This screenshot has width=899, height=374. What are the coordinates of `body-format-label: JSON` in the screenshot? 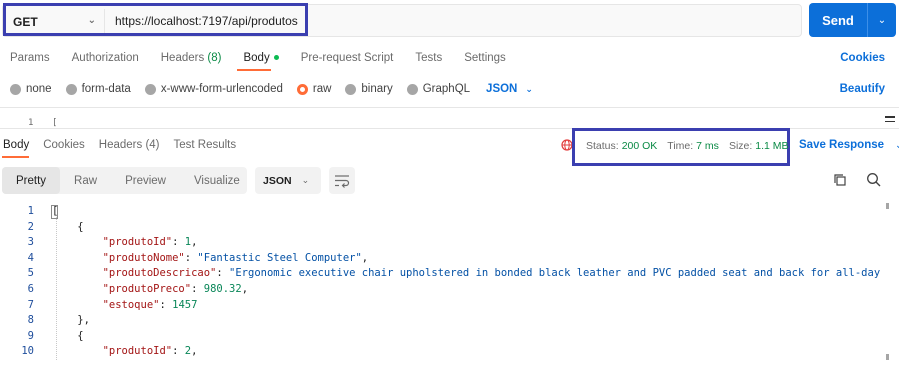 It's located at (502, 89).